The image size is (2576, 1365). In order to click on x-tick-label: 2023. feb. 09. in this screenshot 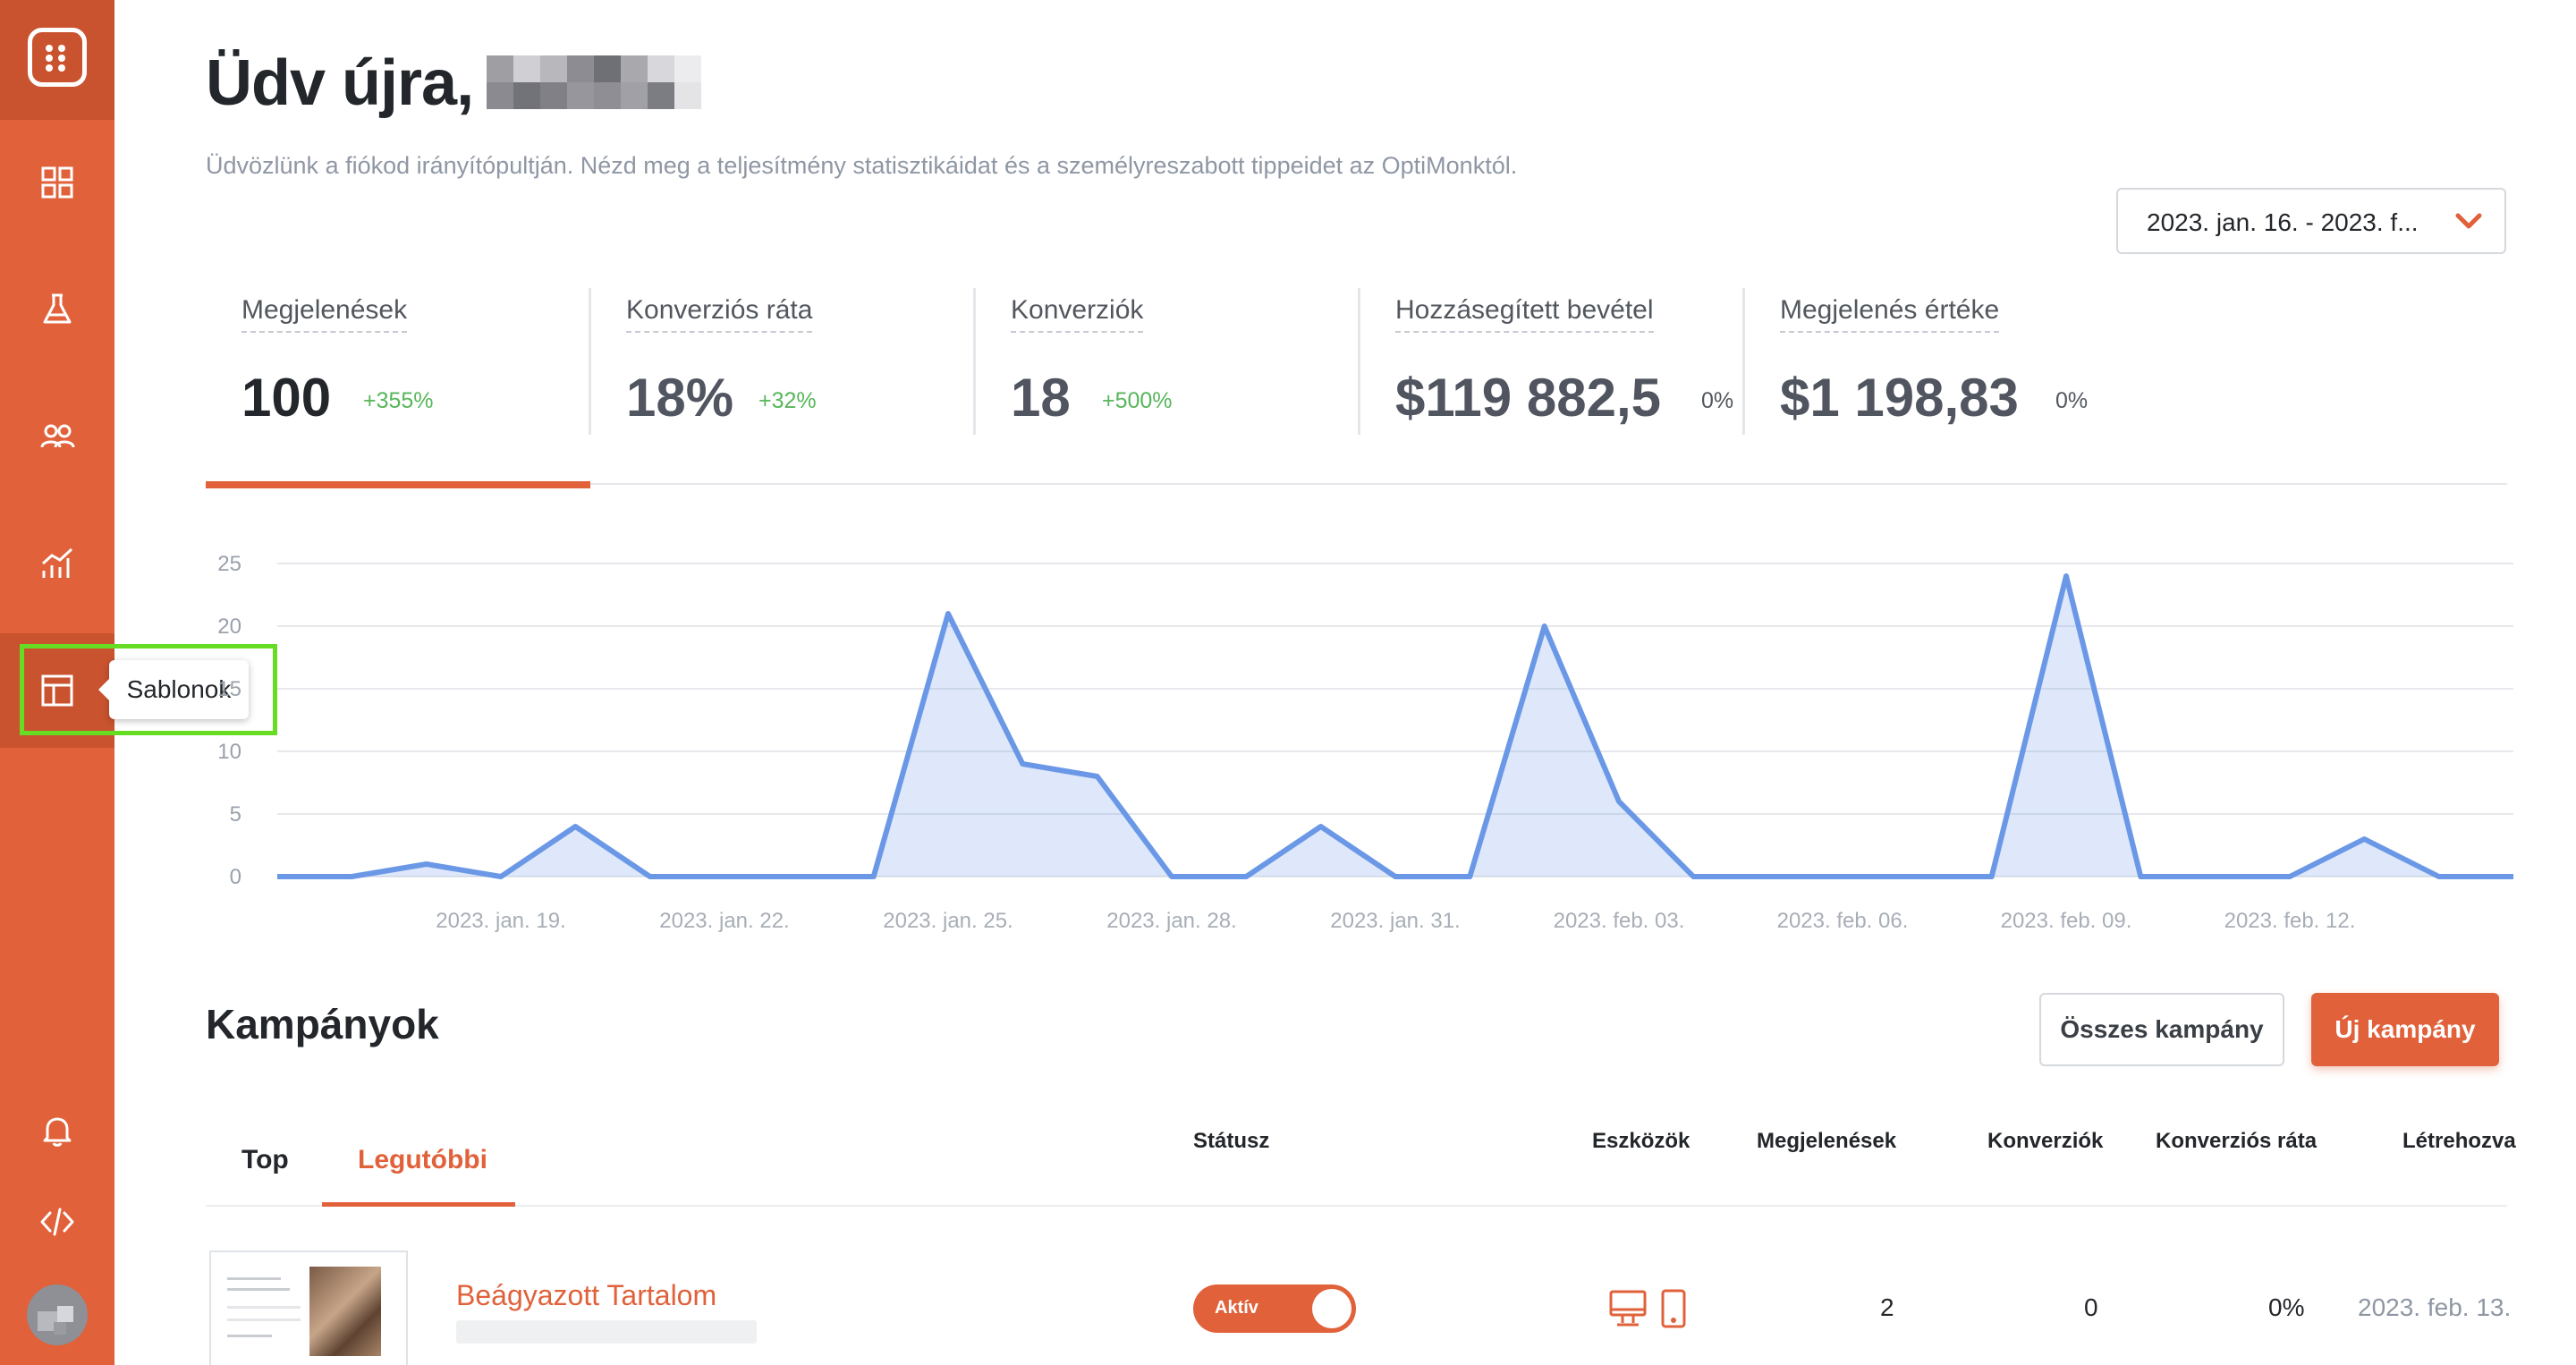, I will do `click(2066, 921)`.